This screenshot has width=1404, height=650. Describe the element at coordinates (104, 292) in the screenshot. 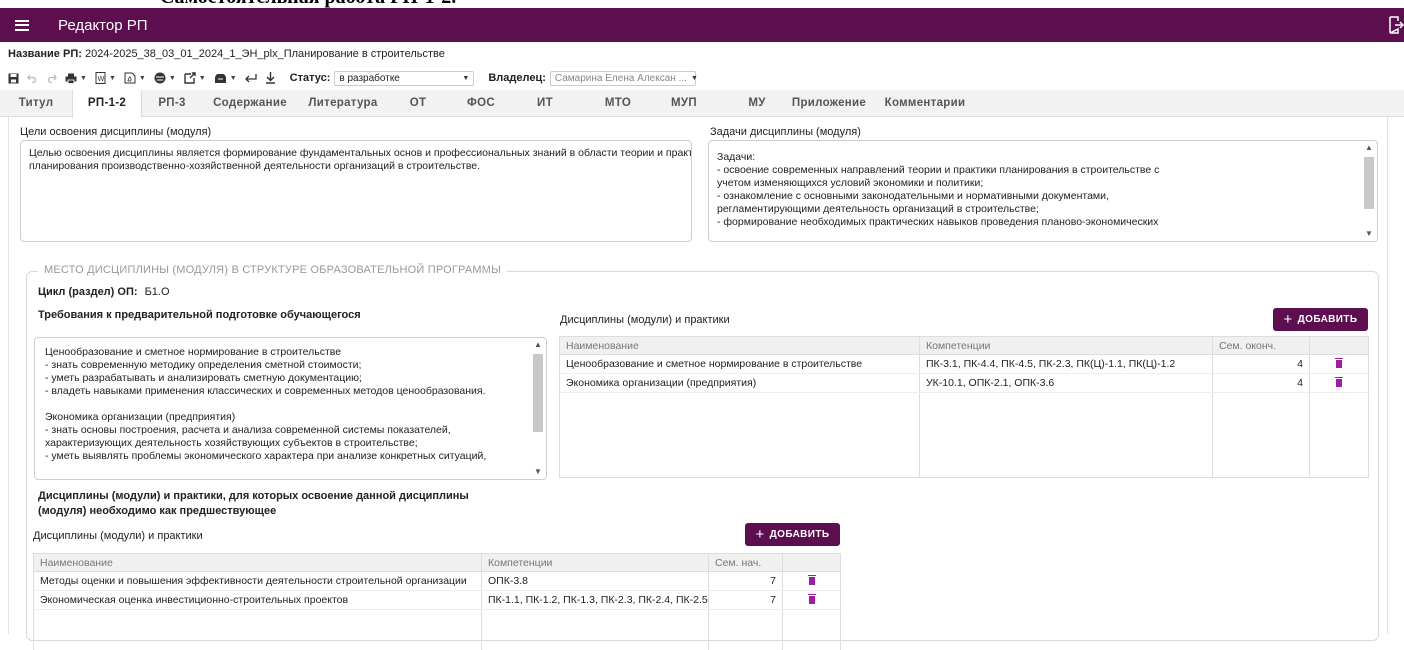

I see `cycle-row: Цикл (раздел) ОП: Б1.О` at that location.